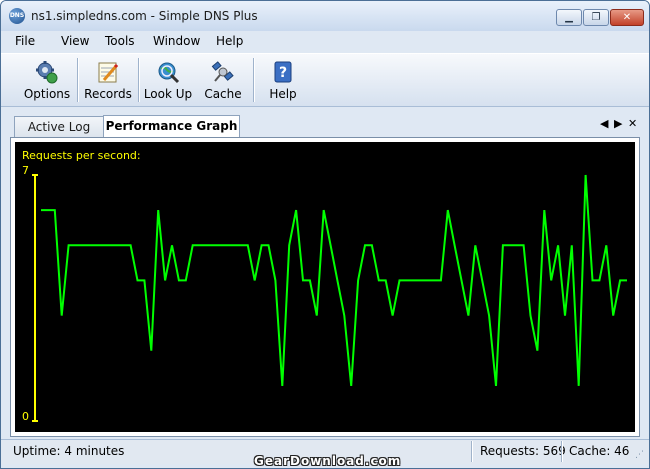 Image resolution: width=650 pixels, height=469 pixels. I want to click on maximize-button: ❐, so click(596, 17).